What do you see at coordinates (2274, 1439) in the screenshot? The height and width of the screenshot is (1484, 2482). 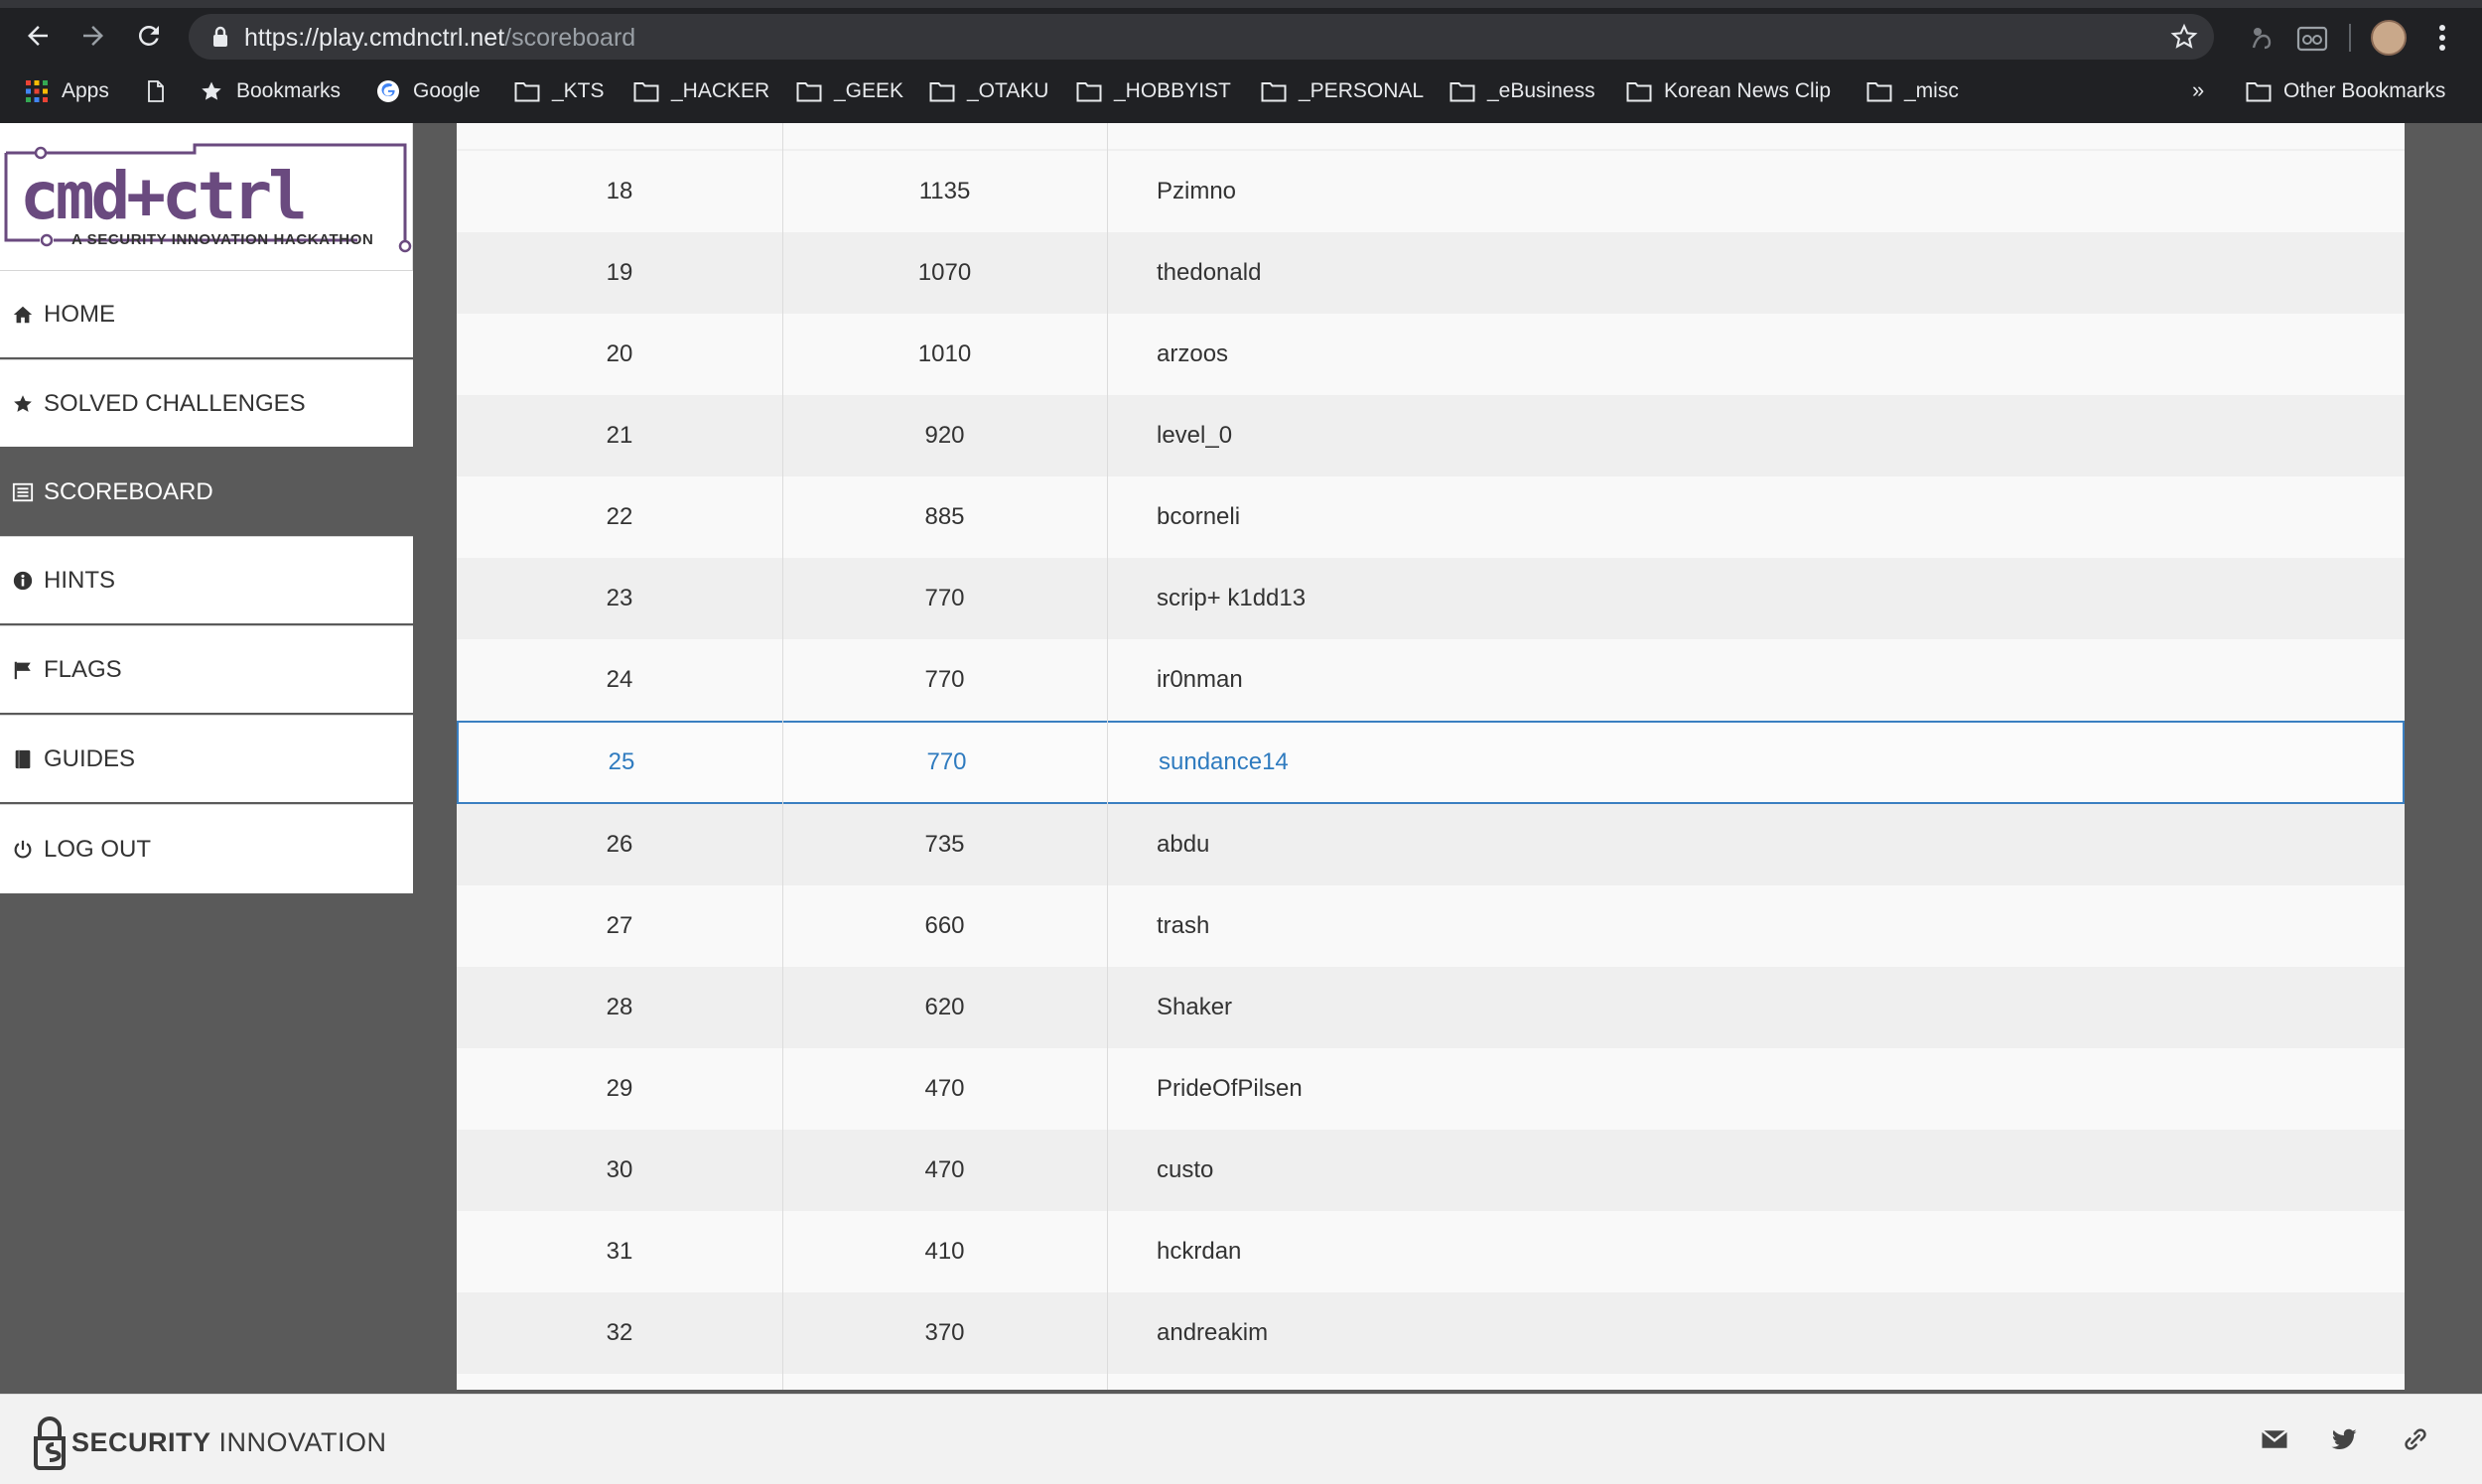 I see `mail-icon` at bounding box center [2274, 1439].